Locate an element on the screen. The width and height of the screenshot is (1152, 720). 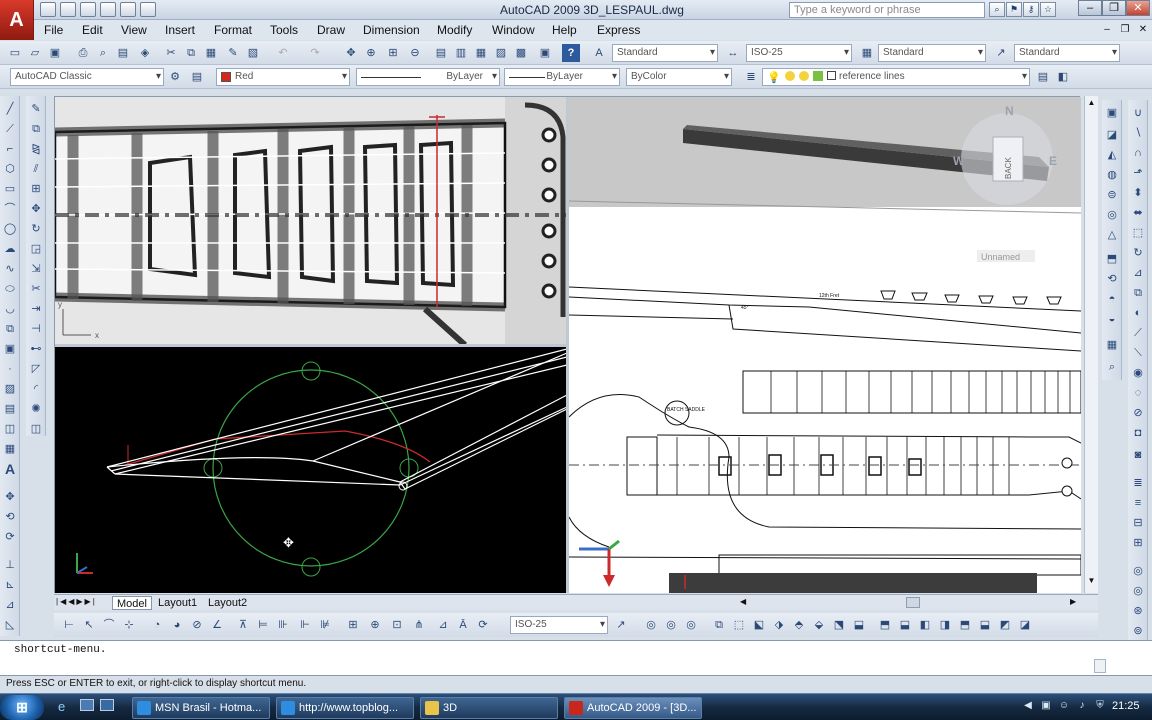
dim-style-select: ISO-25 is located at coordinates (799, 53).